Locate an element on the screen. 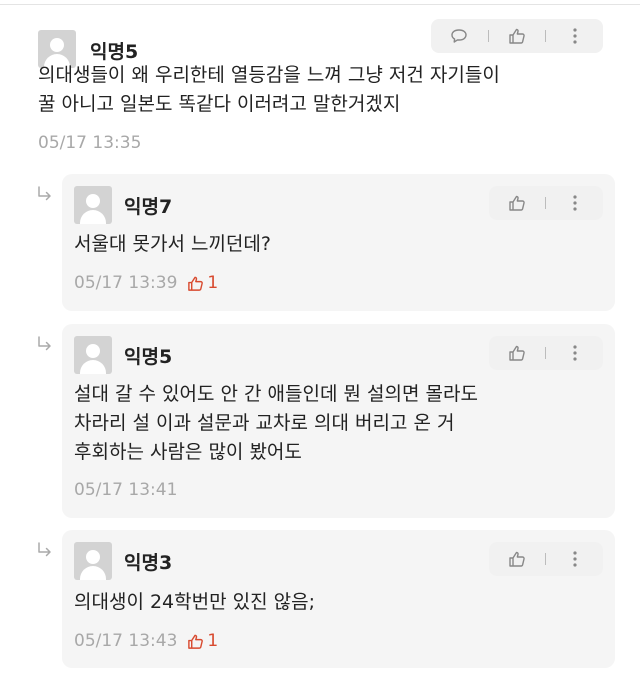  comment-author: 익명5 is located at coordinates (114, 52).